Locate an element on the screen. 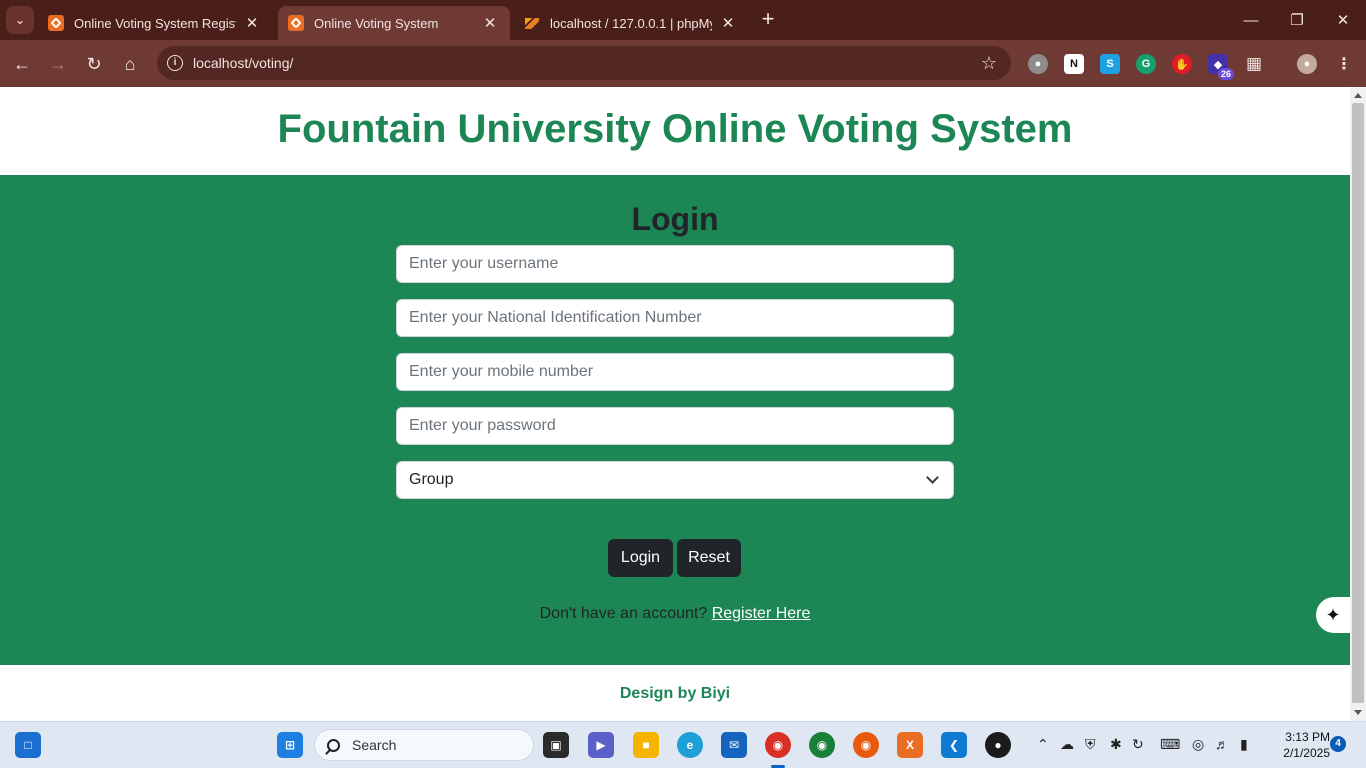 The image size is (1366, 768). tray-cloud-icon: ☁ is located at coordinates (1067, 744).